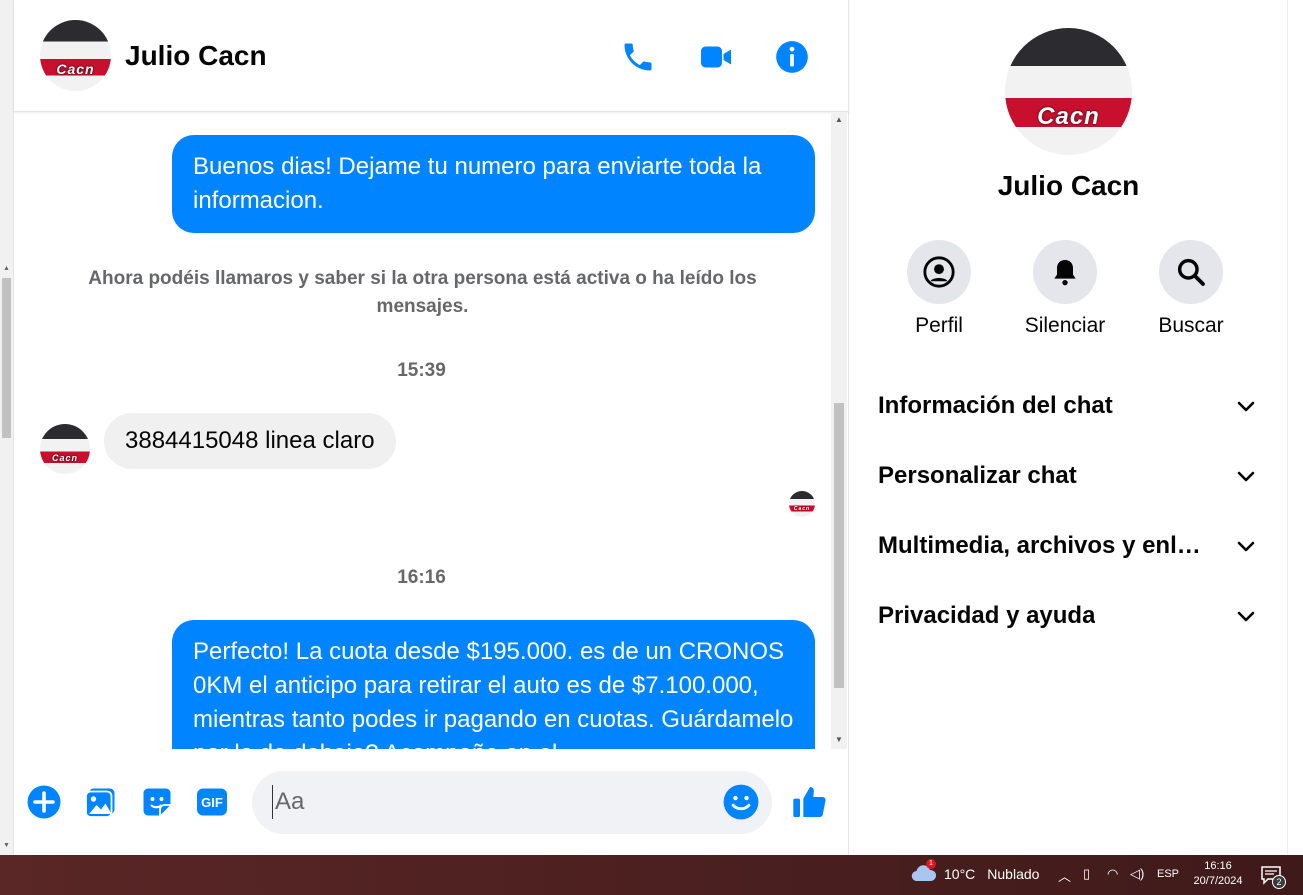 This screenshot has width=1303, height=895. What do you see at coordinates (1064, 875) in the screenshot?
I see `chevron-up-icon: ︿` at bounding box center [1064, 875].